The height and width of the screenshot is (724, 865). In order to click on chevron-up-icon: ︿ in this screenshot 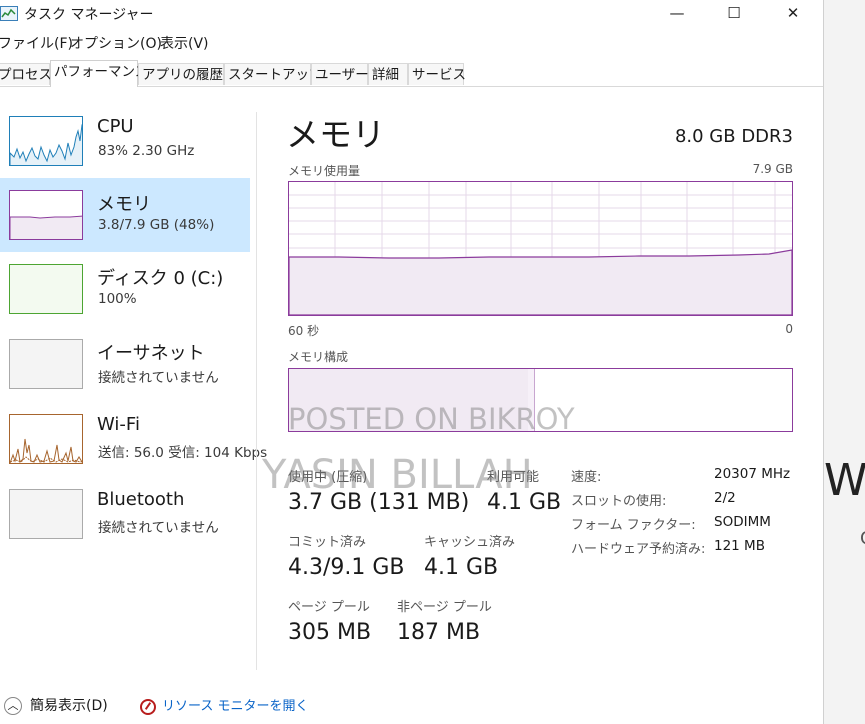, I will do `click(13, 706)`.